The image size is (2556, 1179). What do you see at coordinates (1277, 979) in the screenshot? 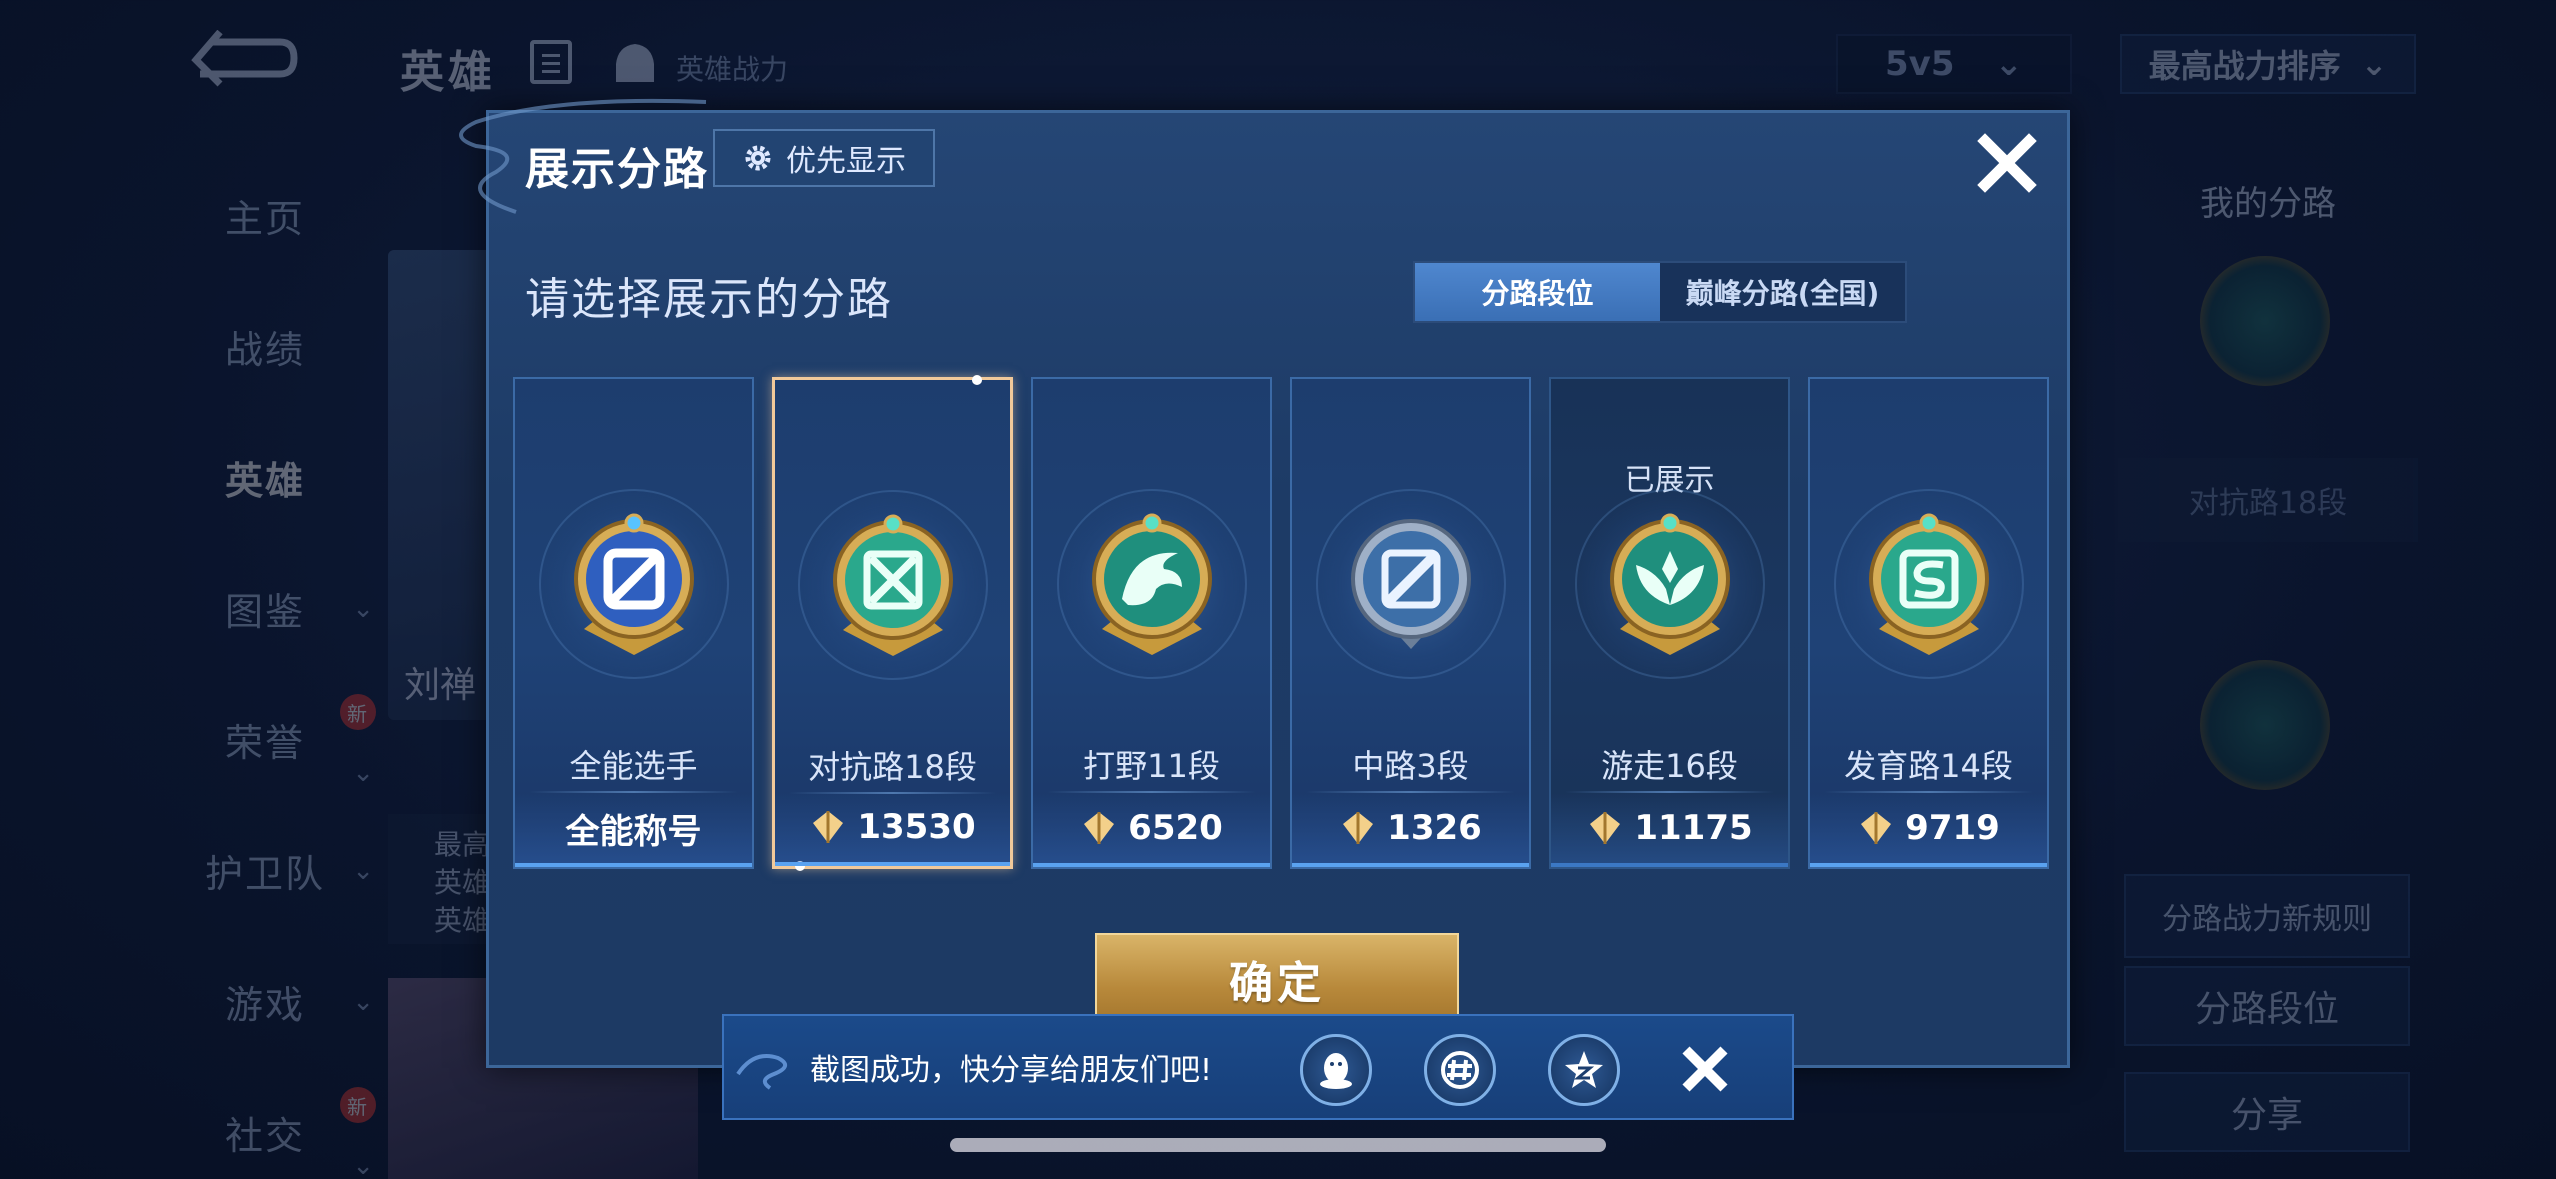
I see `confirm-button: 确定` at bounding box center [1277, 979].